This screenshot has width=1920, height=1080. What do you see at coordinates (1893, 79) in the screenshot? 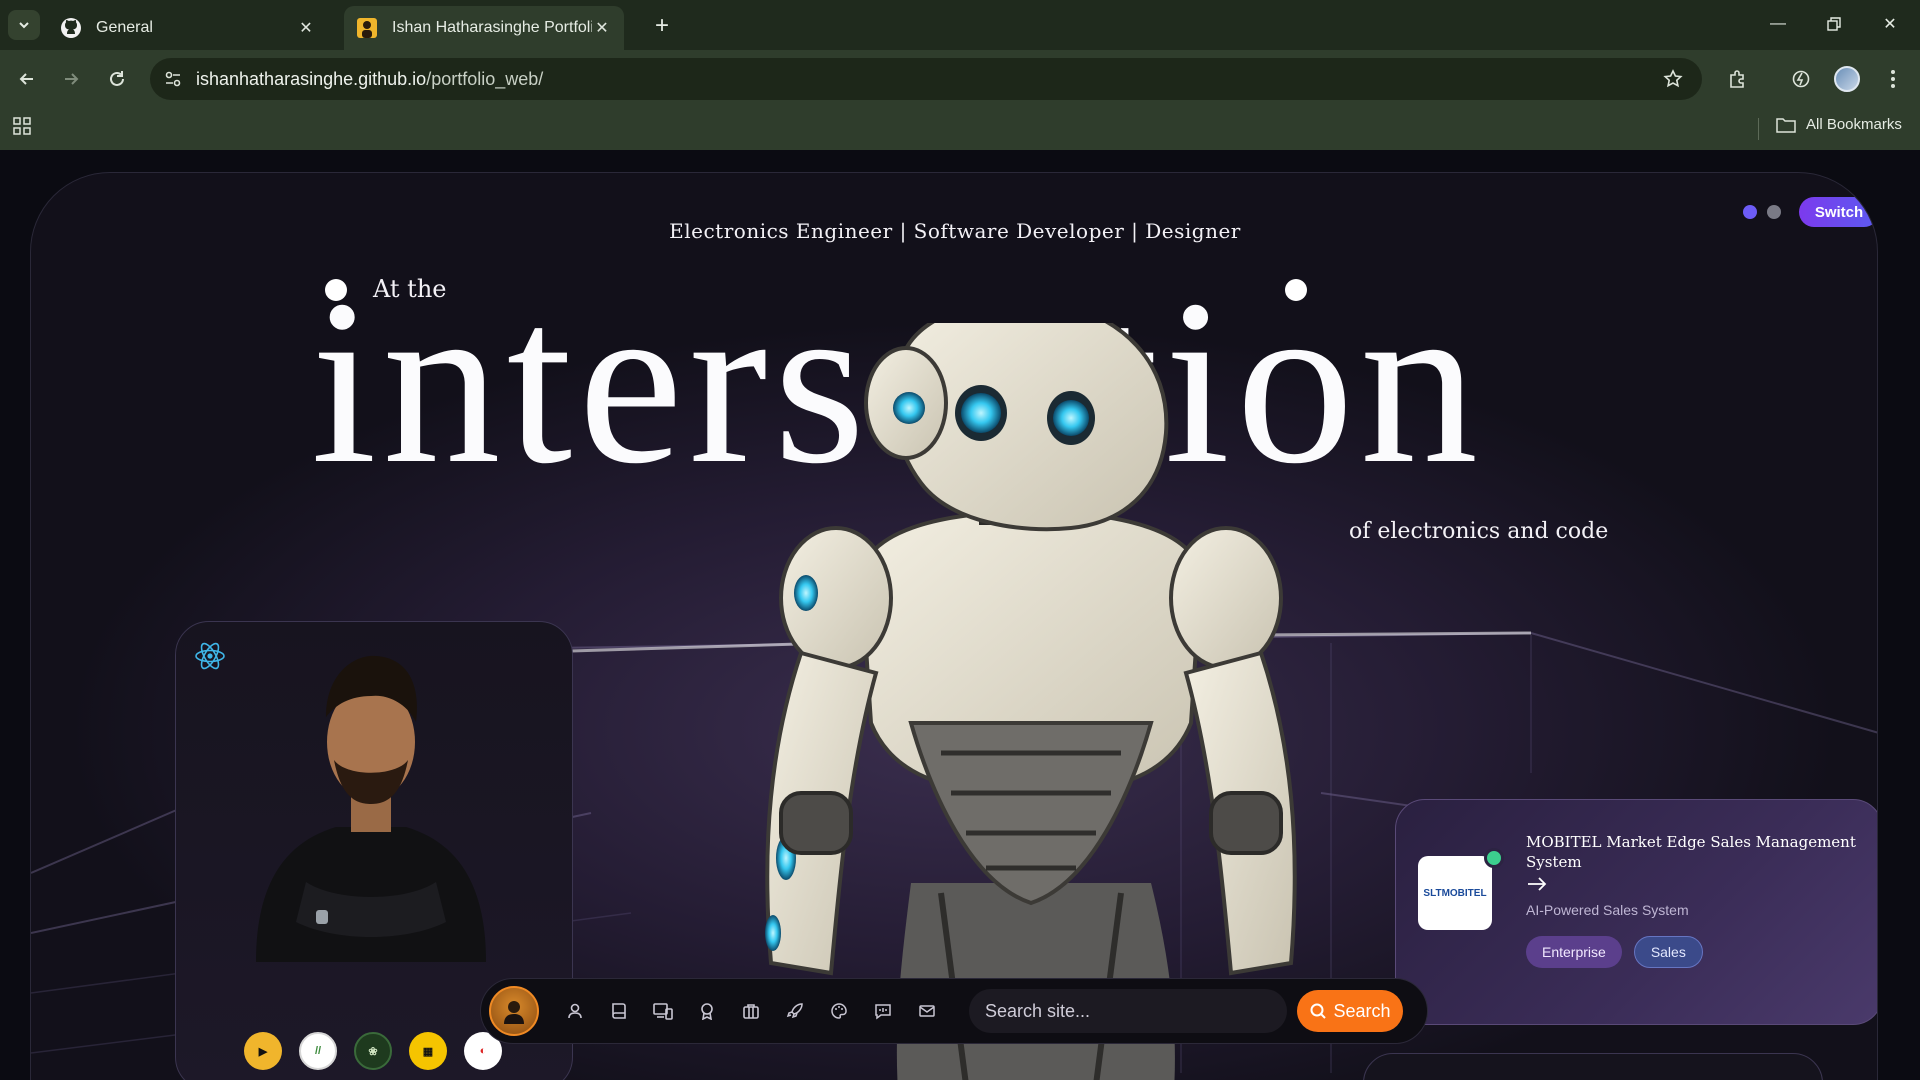
I see `kebab-menu-icon` at bounding box center [1893, 79].